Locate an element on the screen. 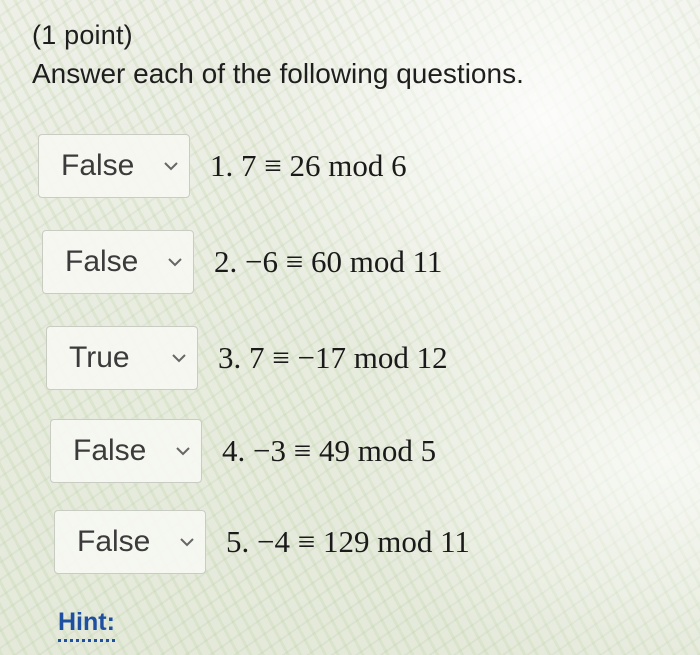 The image size is (700, 655). question-row-3: True 3. 7 ≡ −17 mod 12 is located at coordinates (247, 358).